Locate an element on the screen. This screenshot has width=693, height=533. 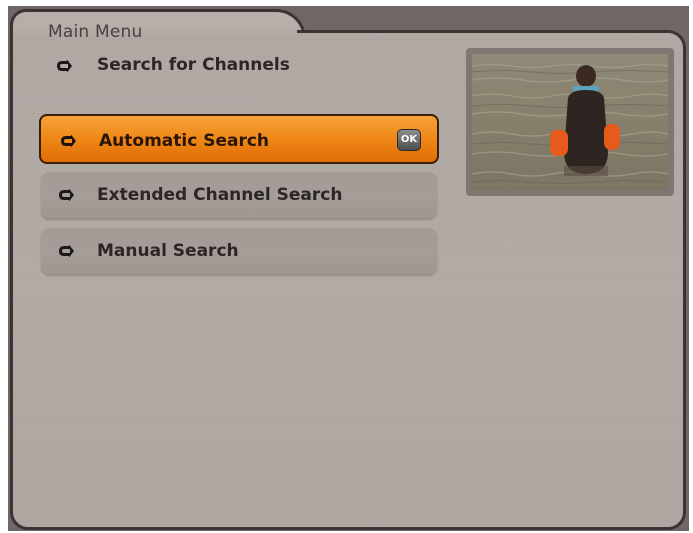
menu-item-extended-channel-search: Extended Channel Search is located at coordinates (239, 195).